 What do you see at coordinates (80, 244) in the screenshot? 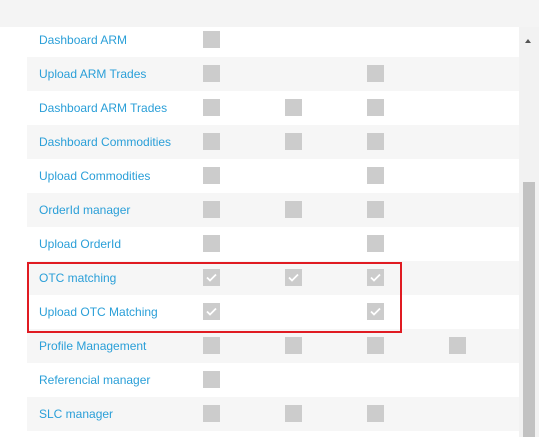
I see `permission-label: Upload OrderId` at bounding box center [80, 244].